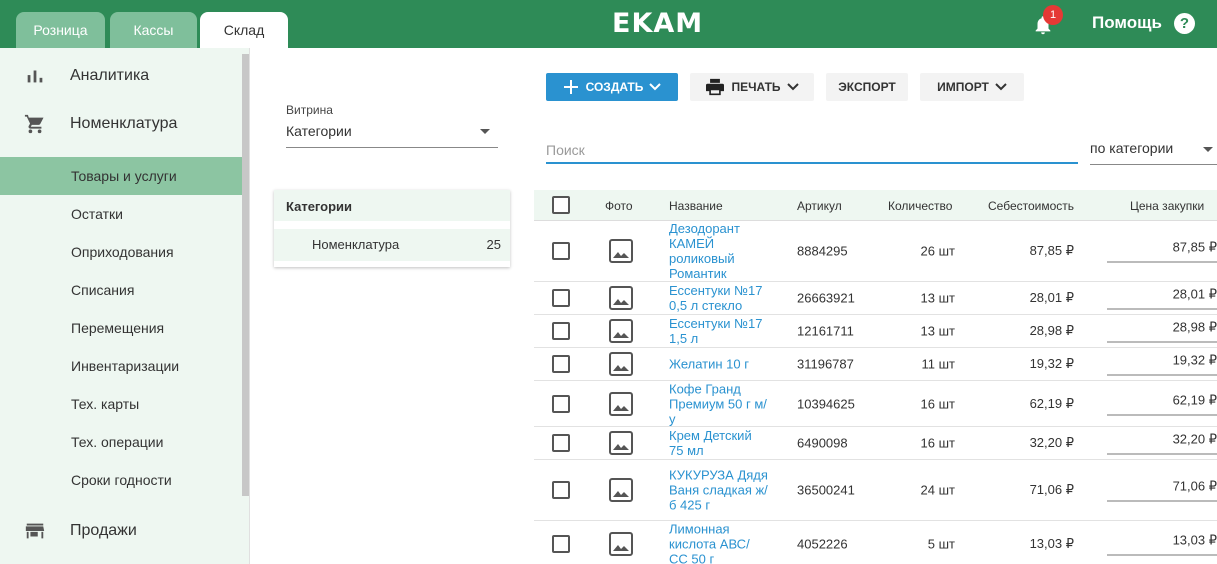  What do you see at coordinates (822, 543) in the screenshot?
I see `product-article: 4052226` at bounding box center [822, 543].